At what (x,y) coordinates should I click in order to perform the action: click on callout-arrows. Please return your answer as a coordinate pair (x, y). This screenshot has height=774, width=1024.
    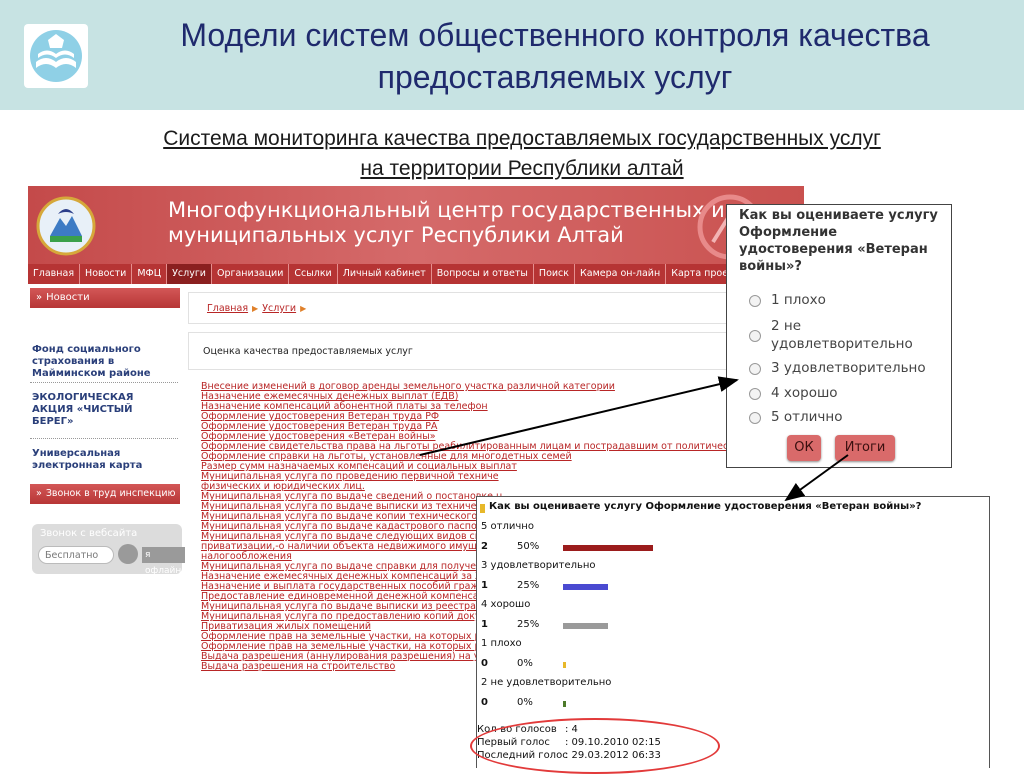
    Looking at the image, I should click on (634, 439).